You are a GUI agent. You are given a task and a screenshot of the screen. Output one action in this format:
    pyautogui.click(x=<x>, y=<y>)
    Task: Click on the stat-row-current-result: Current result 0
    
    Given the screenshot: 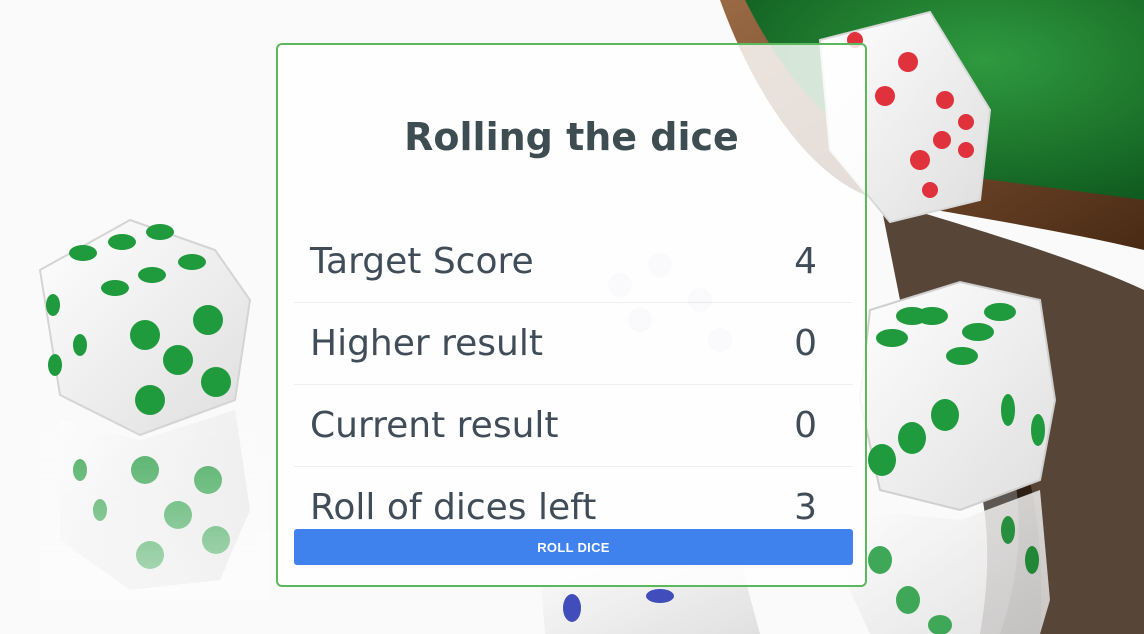 What is the action you would take?
    pyautogui.click(x=573, y=426)
    